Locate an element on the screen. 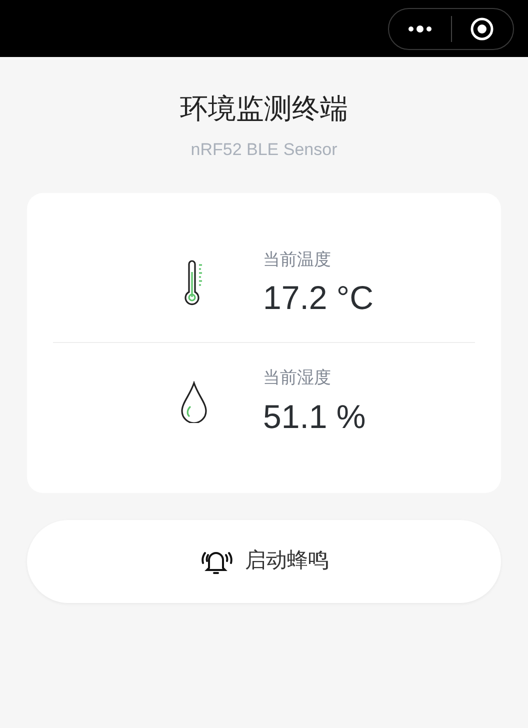  metric-value: 51.1 % is located at coordinates (314, 416).